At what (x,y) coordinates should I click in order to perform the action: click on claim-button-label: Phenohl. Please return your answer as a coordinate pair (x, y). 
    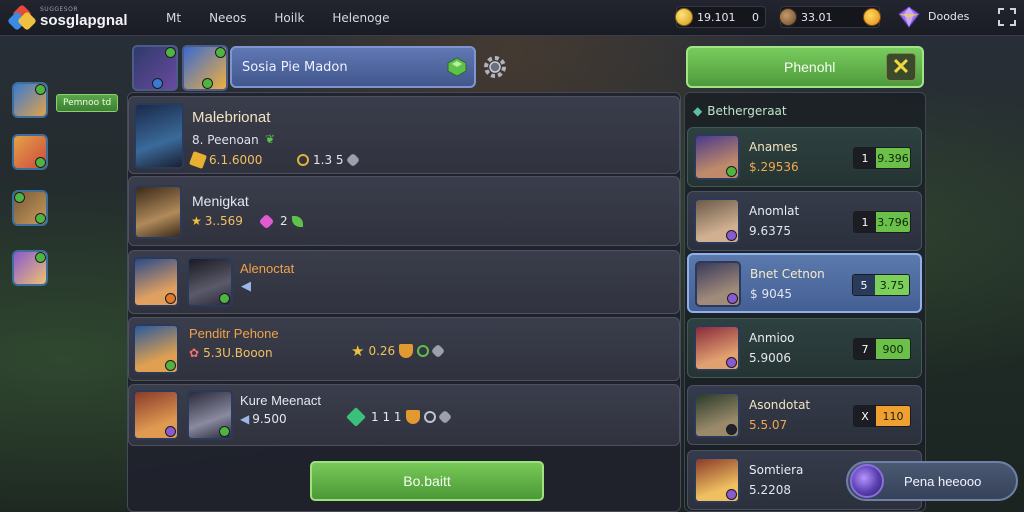
    Looking at the image, I should click on (810, 67).